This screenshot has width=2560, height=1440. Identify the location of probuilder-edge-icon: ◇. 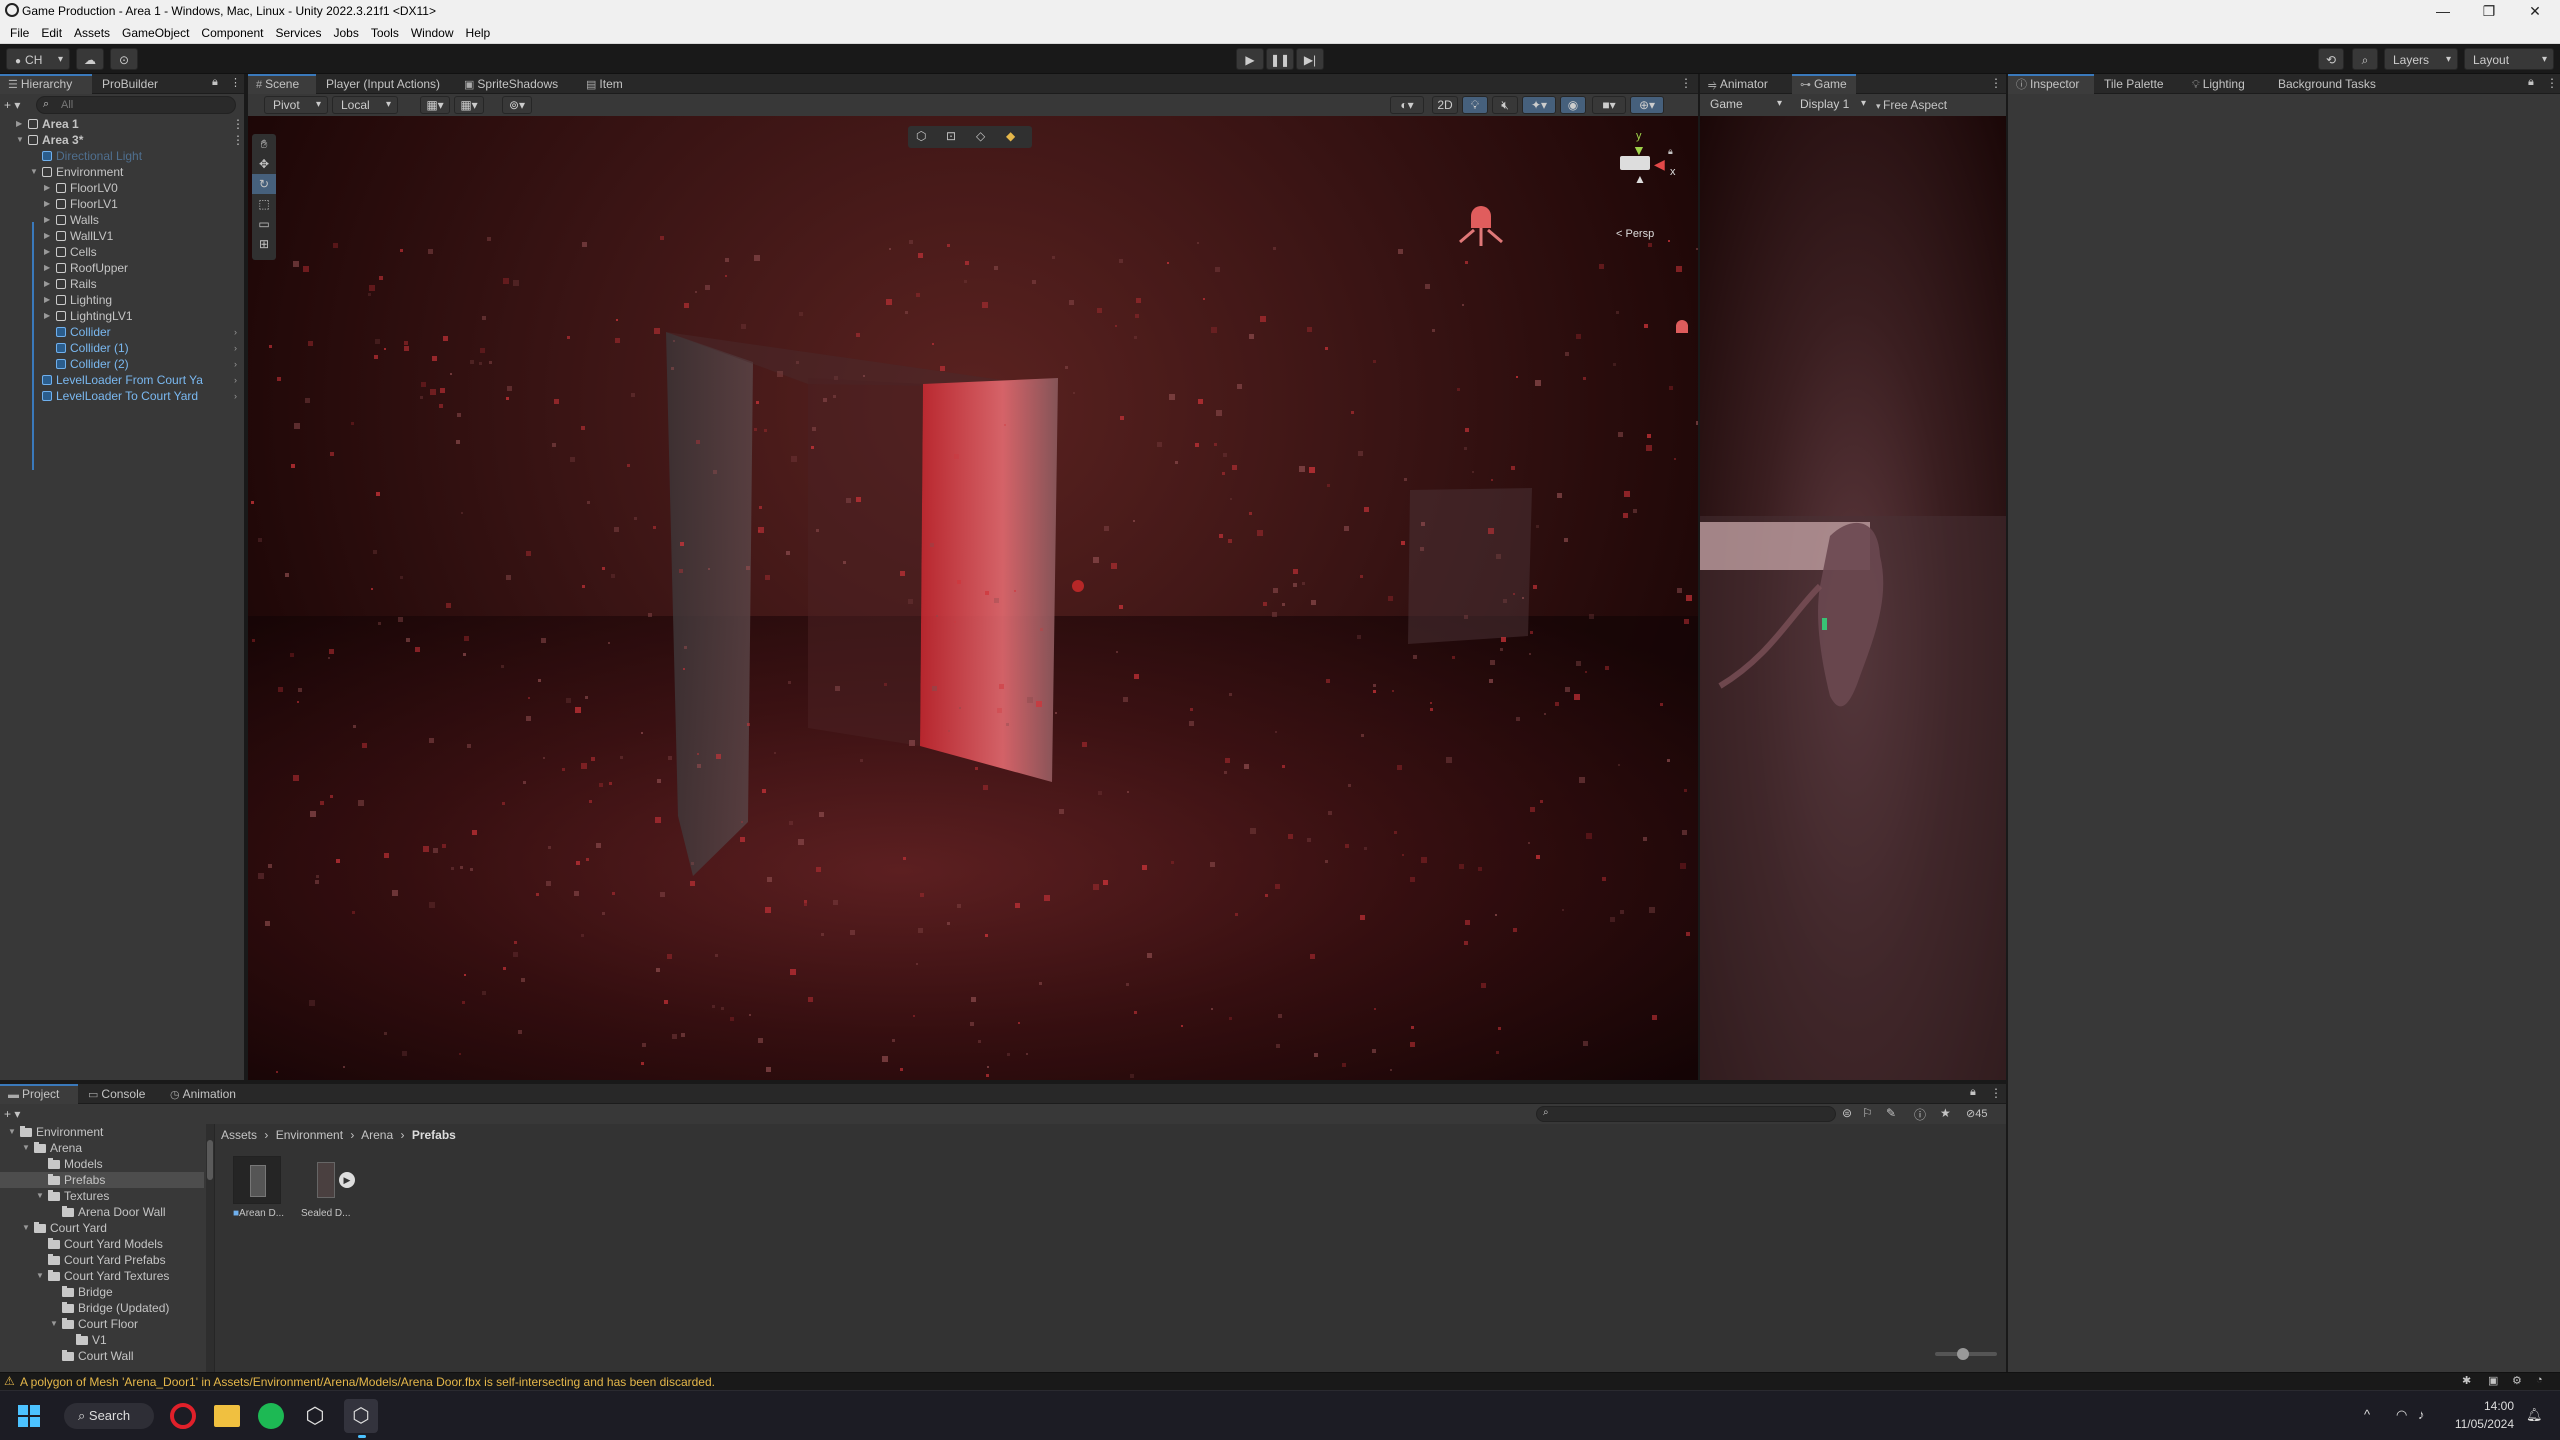
(980, 136).